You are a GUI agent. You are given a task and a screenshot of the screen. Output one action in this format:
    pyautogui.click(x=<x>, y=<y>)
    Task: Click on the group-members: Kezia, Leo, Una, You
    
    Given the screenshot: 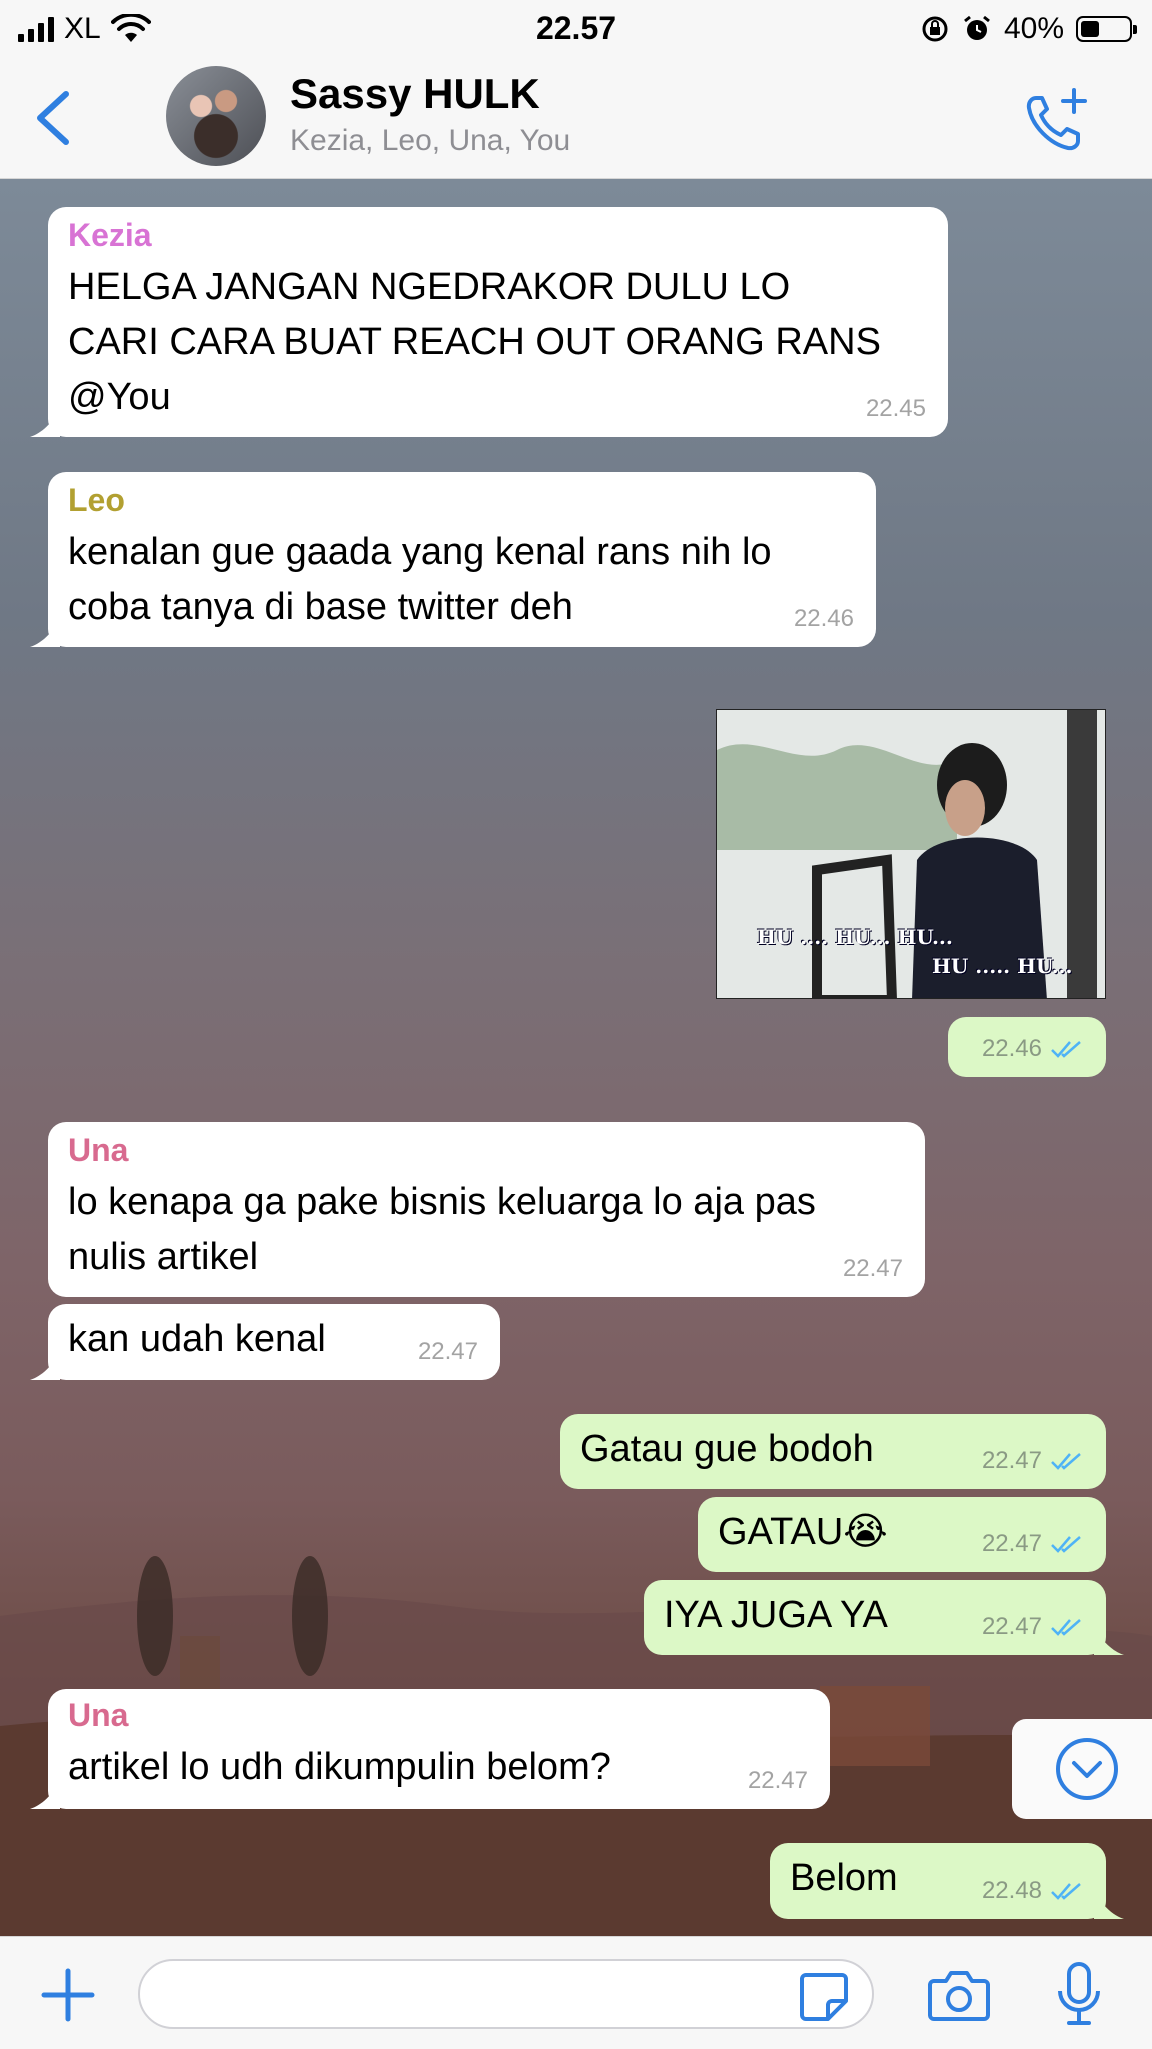 What is the action you would take?
    pyautogui.click(x=430, y=141)
    